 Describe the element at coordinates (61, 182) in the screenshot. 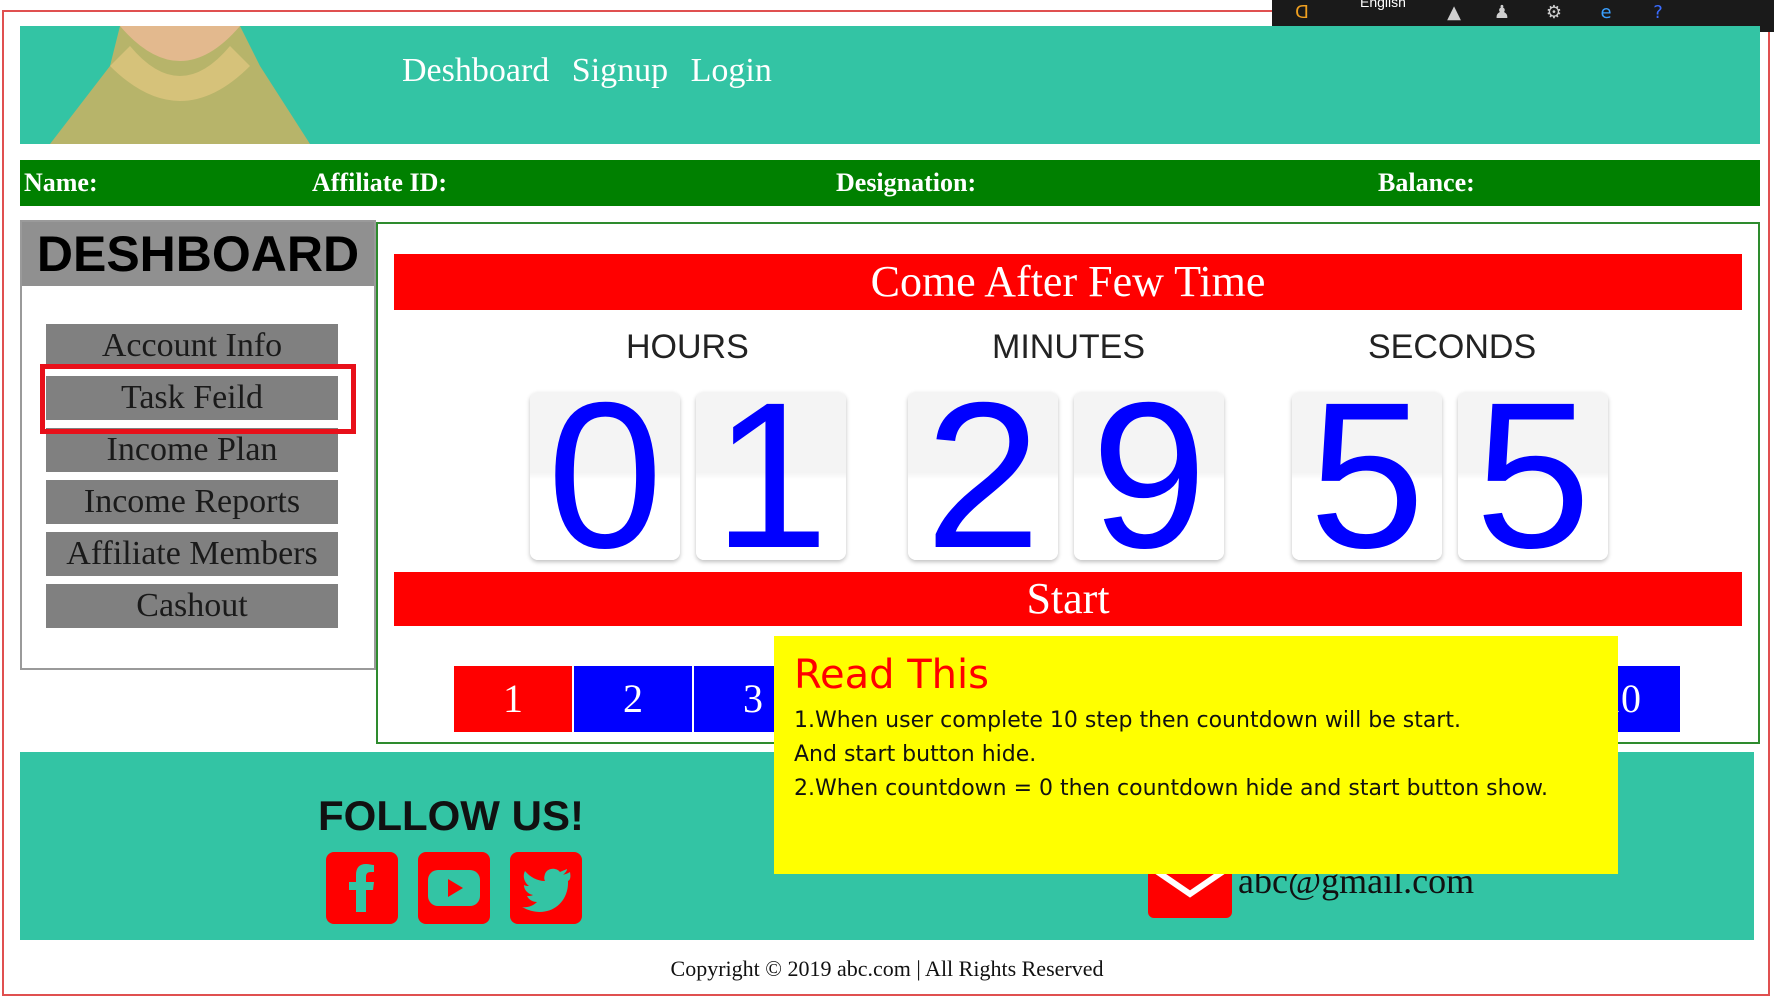

I see `name-label: Name:` at that location.